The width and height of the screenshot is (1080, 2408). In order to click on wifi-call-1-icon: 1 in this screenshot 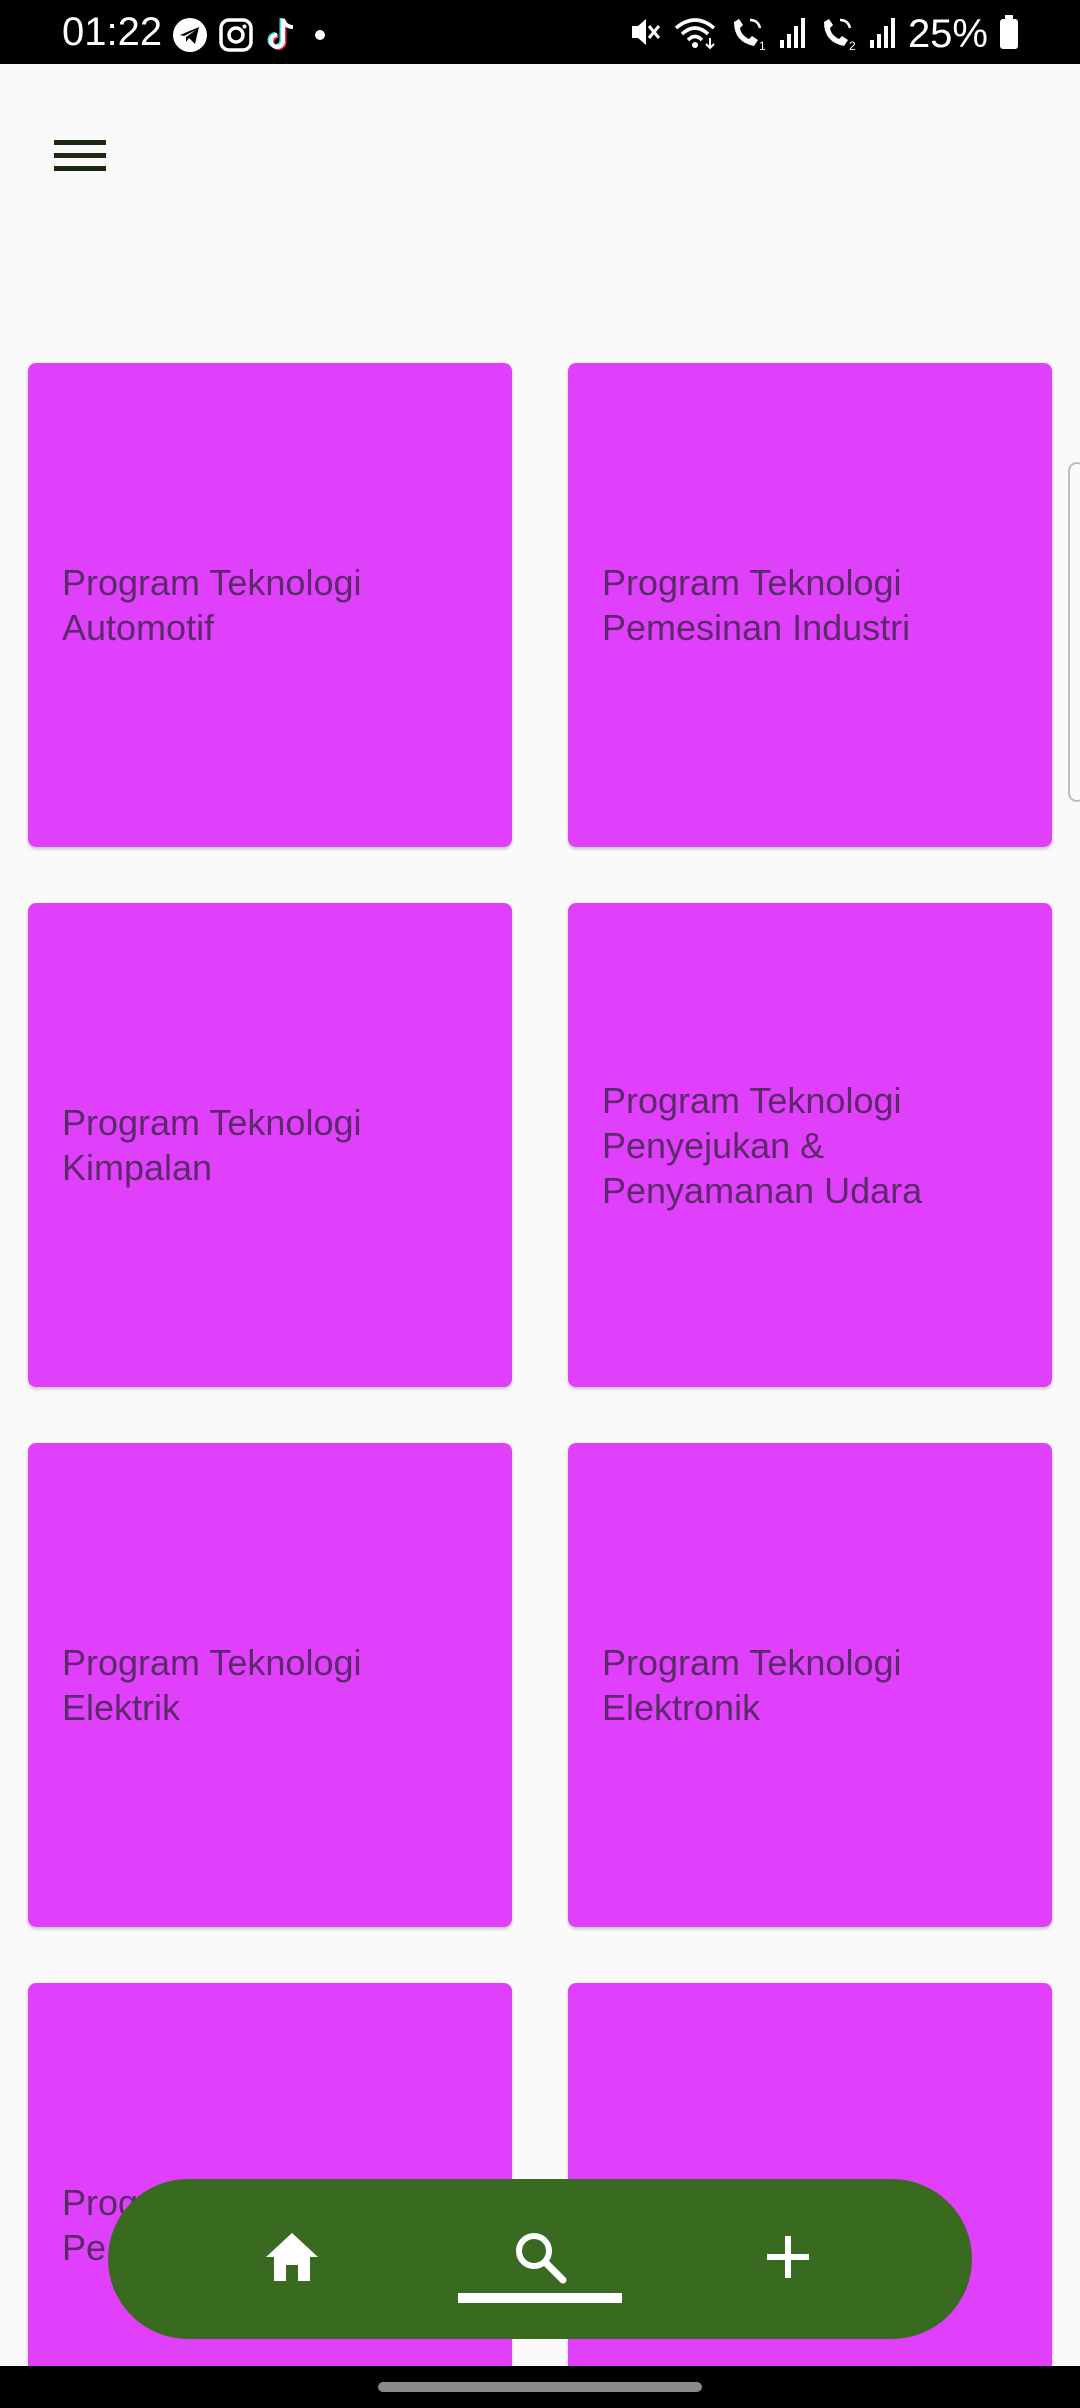, I will do `click(748, 34)`.